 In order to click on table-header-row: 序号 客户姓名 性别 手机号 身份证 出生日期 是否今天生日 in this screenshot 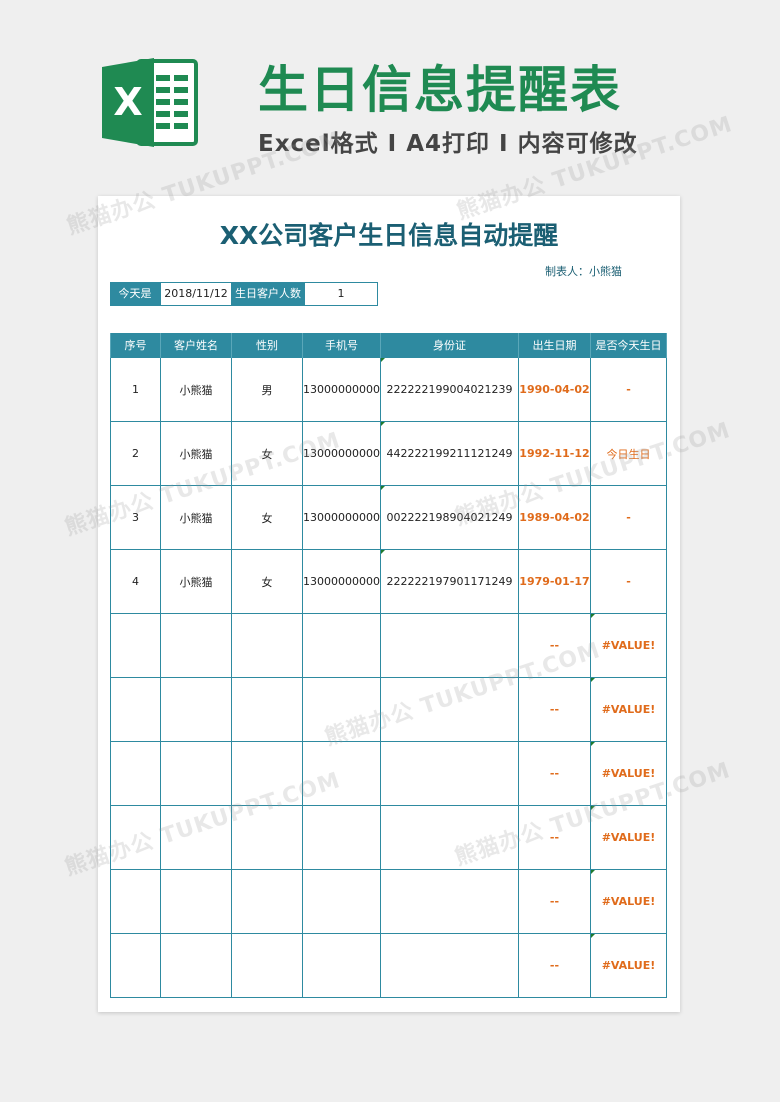, I will do `click(388, 345)`.